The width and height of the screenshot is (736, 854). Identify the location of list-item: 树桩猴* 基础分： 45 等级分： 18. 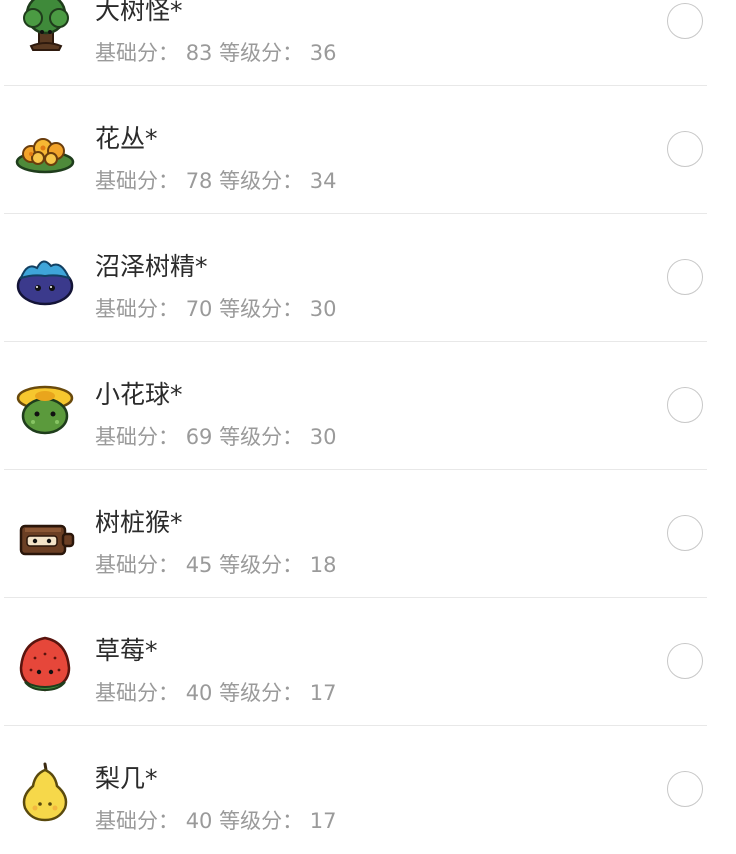
(368, 534).